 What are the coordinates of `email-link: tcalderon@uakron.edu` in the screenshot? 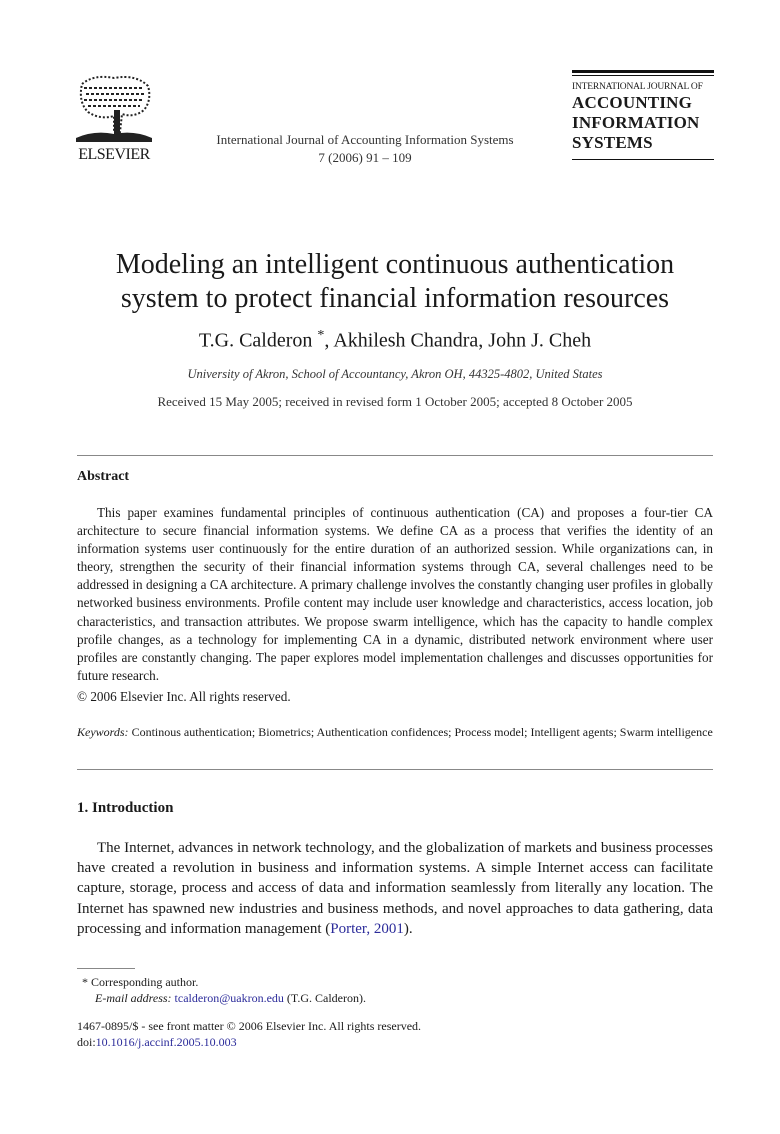 It's located at (229, 998).